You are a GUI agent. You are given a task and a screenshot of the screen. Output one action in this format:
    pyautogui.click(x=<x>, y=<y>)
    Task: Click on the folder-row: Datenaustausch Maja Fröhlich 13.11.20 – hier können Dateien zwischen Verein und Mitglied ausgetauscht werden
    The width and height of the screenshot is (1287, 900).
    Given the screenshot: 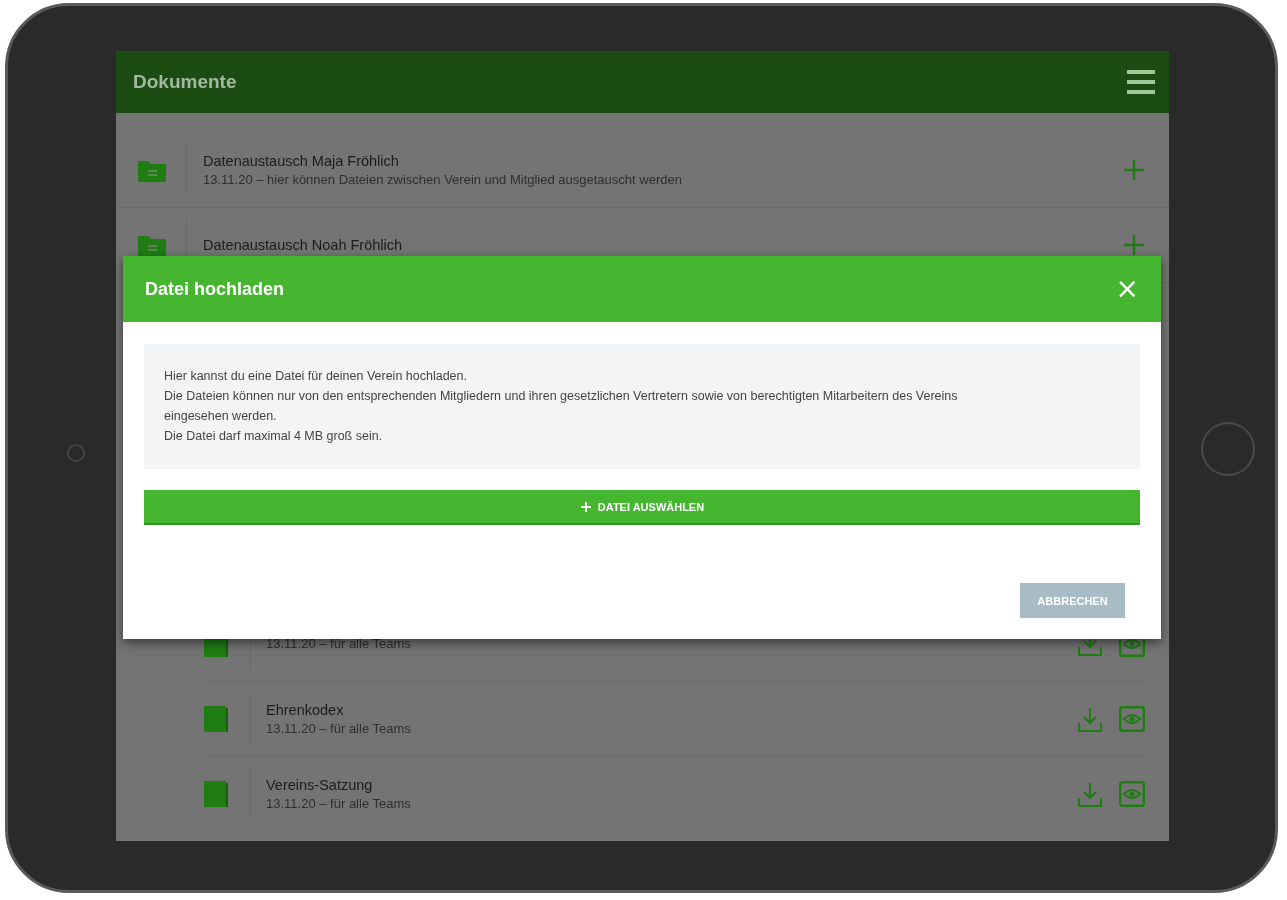 What is the action you would take?
    pyautogui.click(x=642, y=170)
    